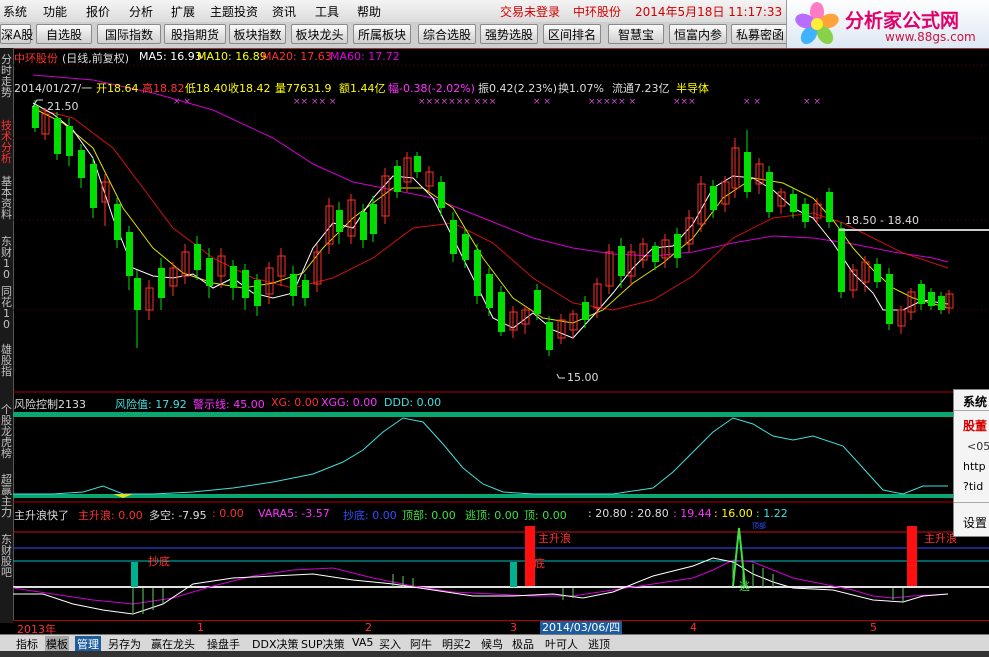 The width and height of the screenshot is (989, 657). Describe the element at coordinates (257, 34) in the screenshot. I see `btn-sector-index: 板块指数` at that location.